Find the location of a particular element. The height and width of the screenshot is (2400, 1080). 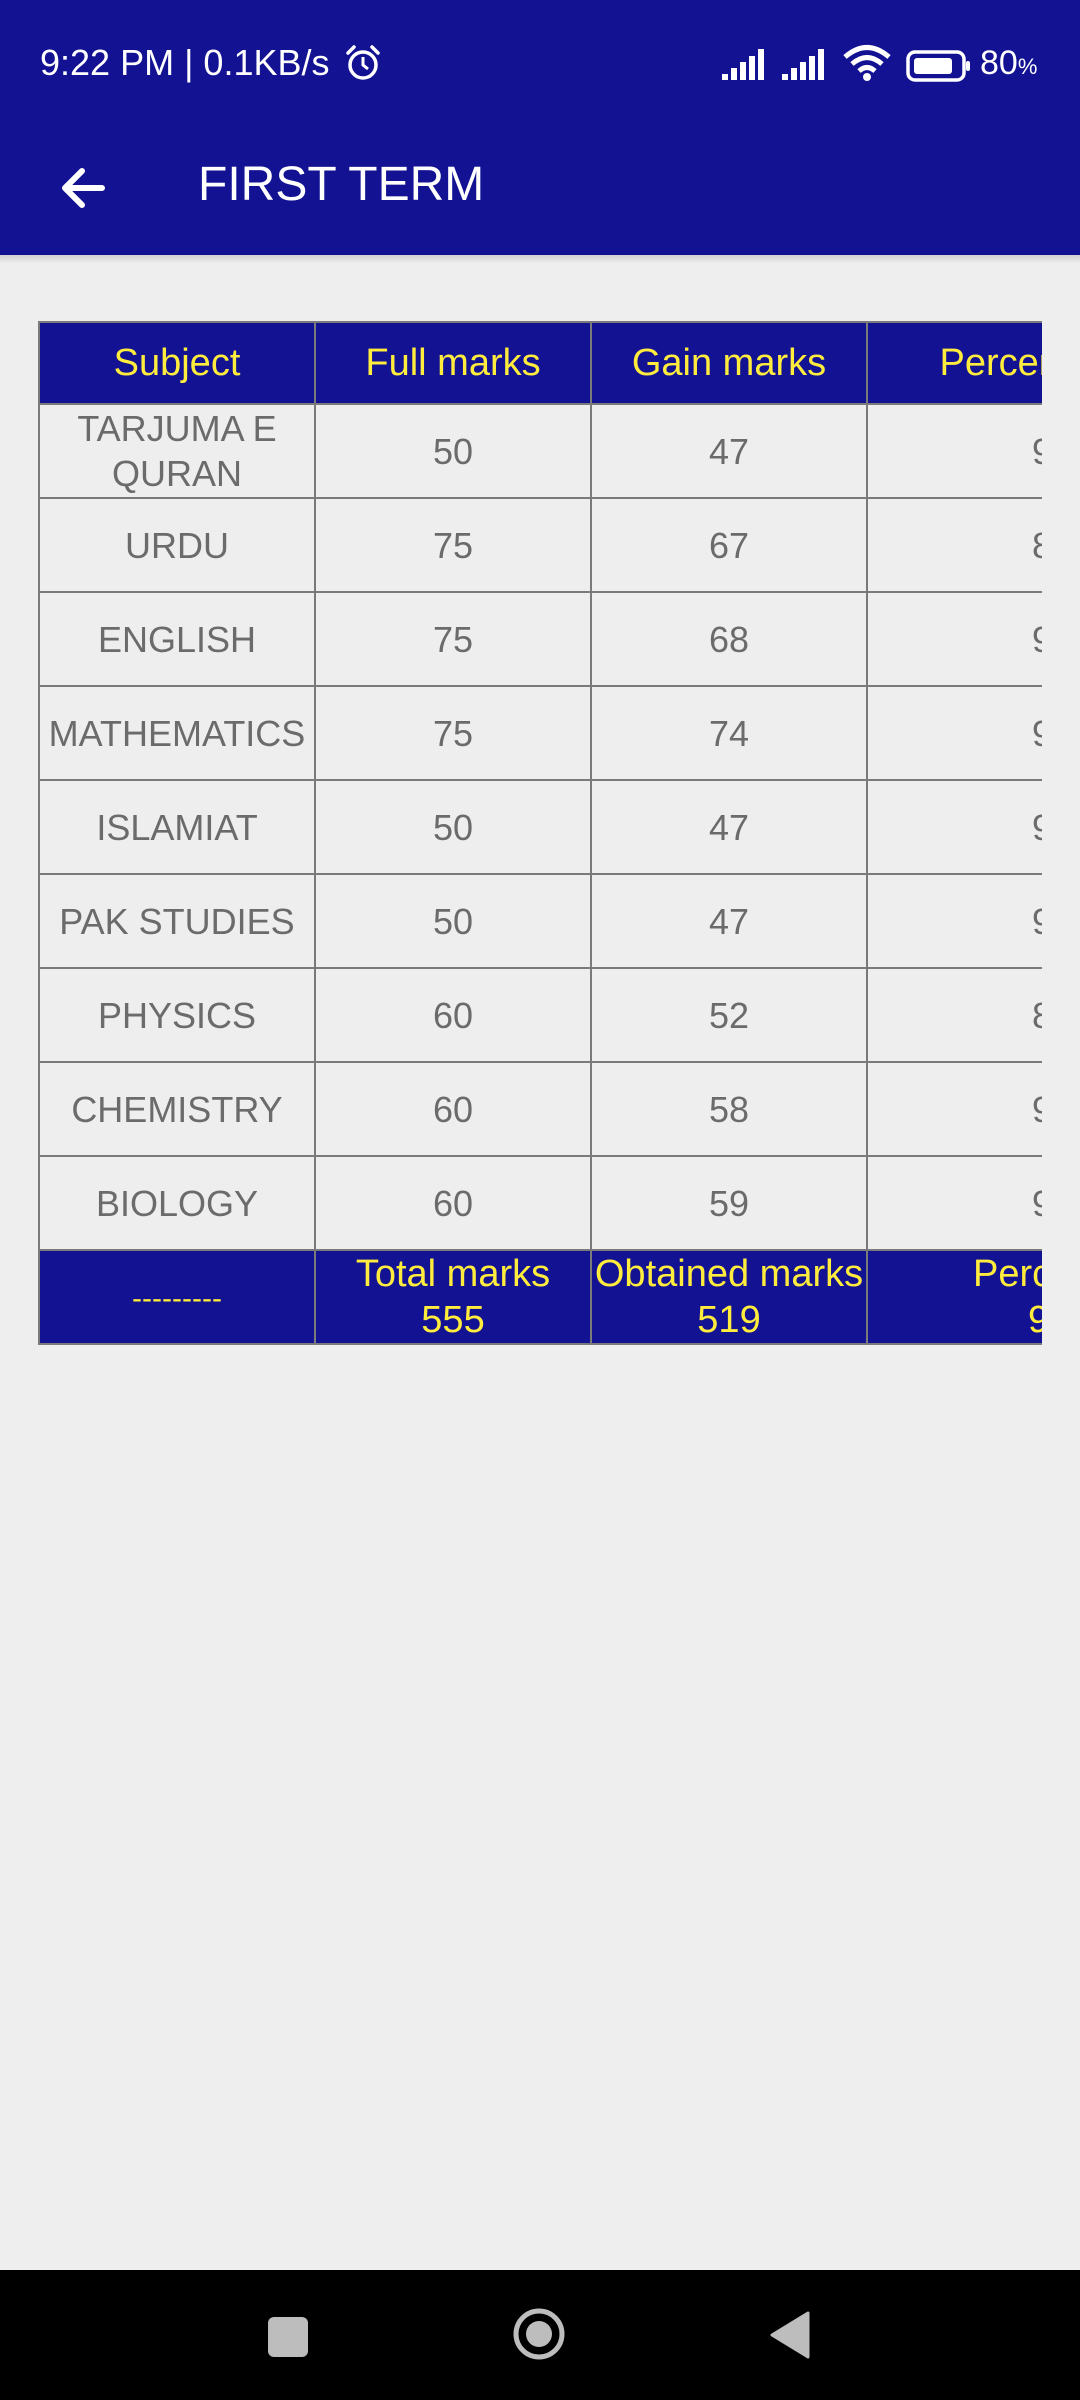

footer-total-marks: Total marks 555 is located at coordinates (453, 1297).